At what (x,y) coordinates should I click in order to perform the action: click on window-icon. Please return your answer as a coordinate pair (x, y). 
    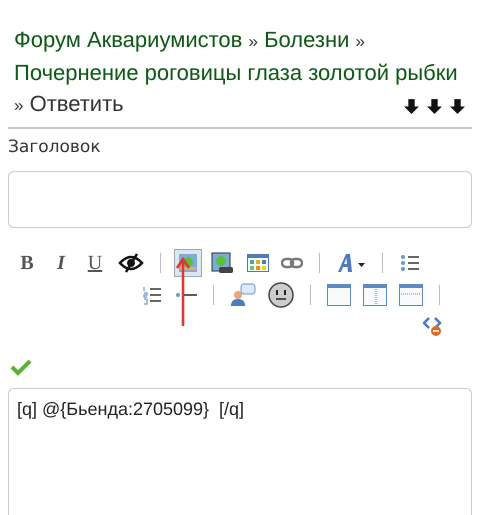
    Looking at the image, I should click on (339, 295).